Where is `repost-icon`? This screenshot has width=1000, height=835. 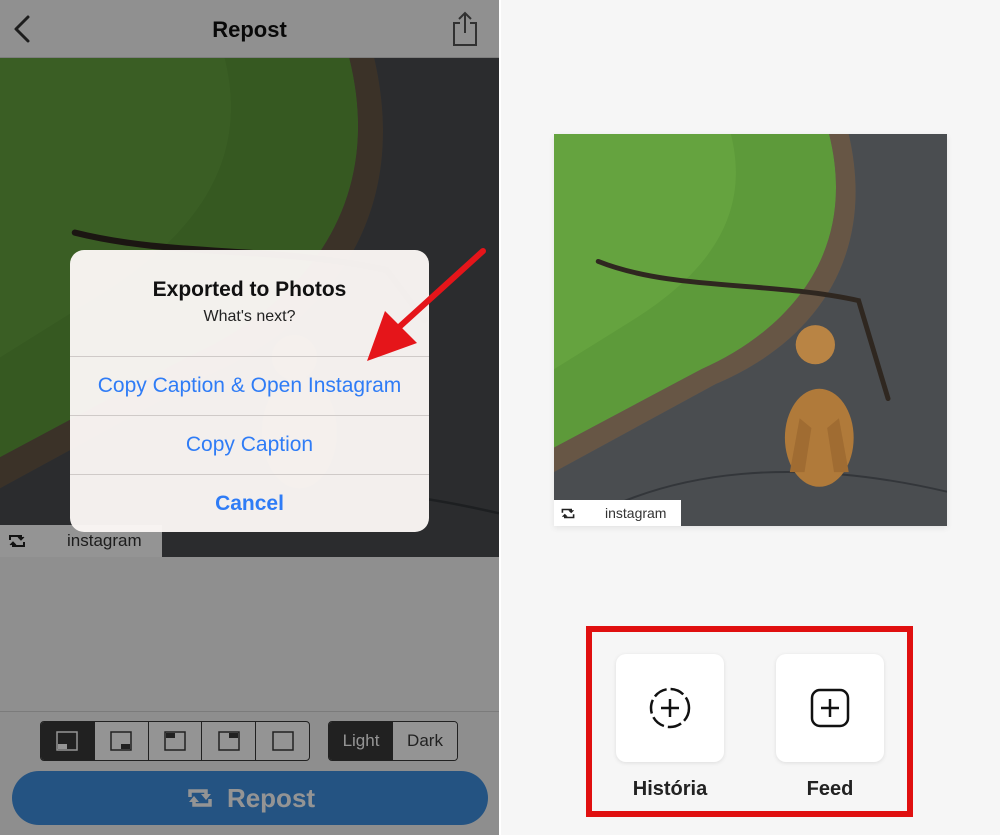
repost-icon is located at coordinates (568, 513).